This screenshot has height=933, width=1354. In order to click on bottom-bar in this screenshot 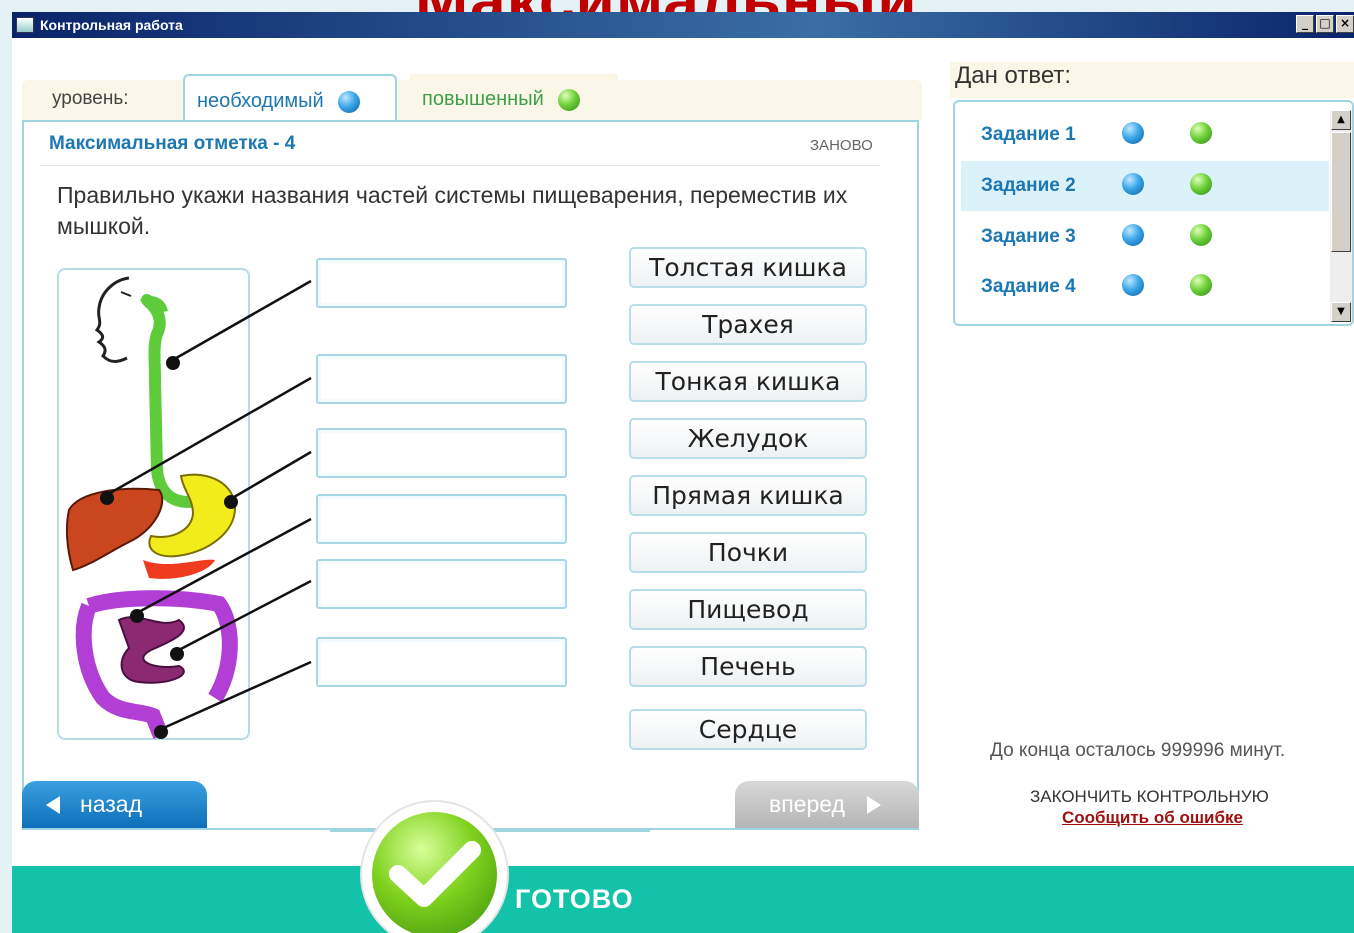, I will do `click(683, 899)`.